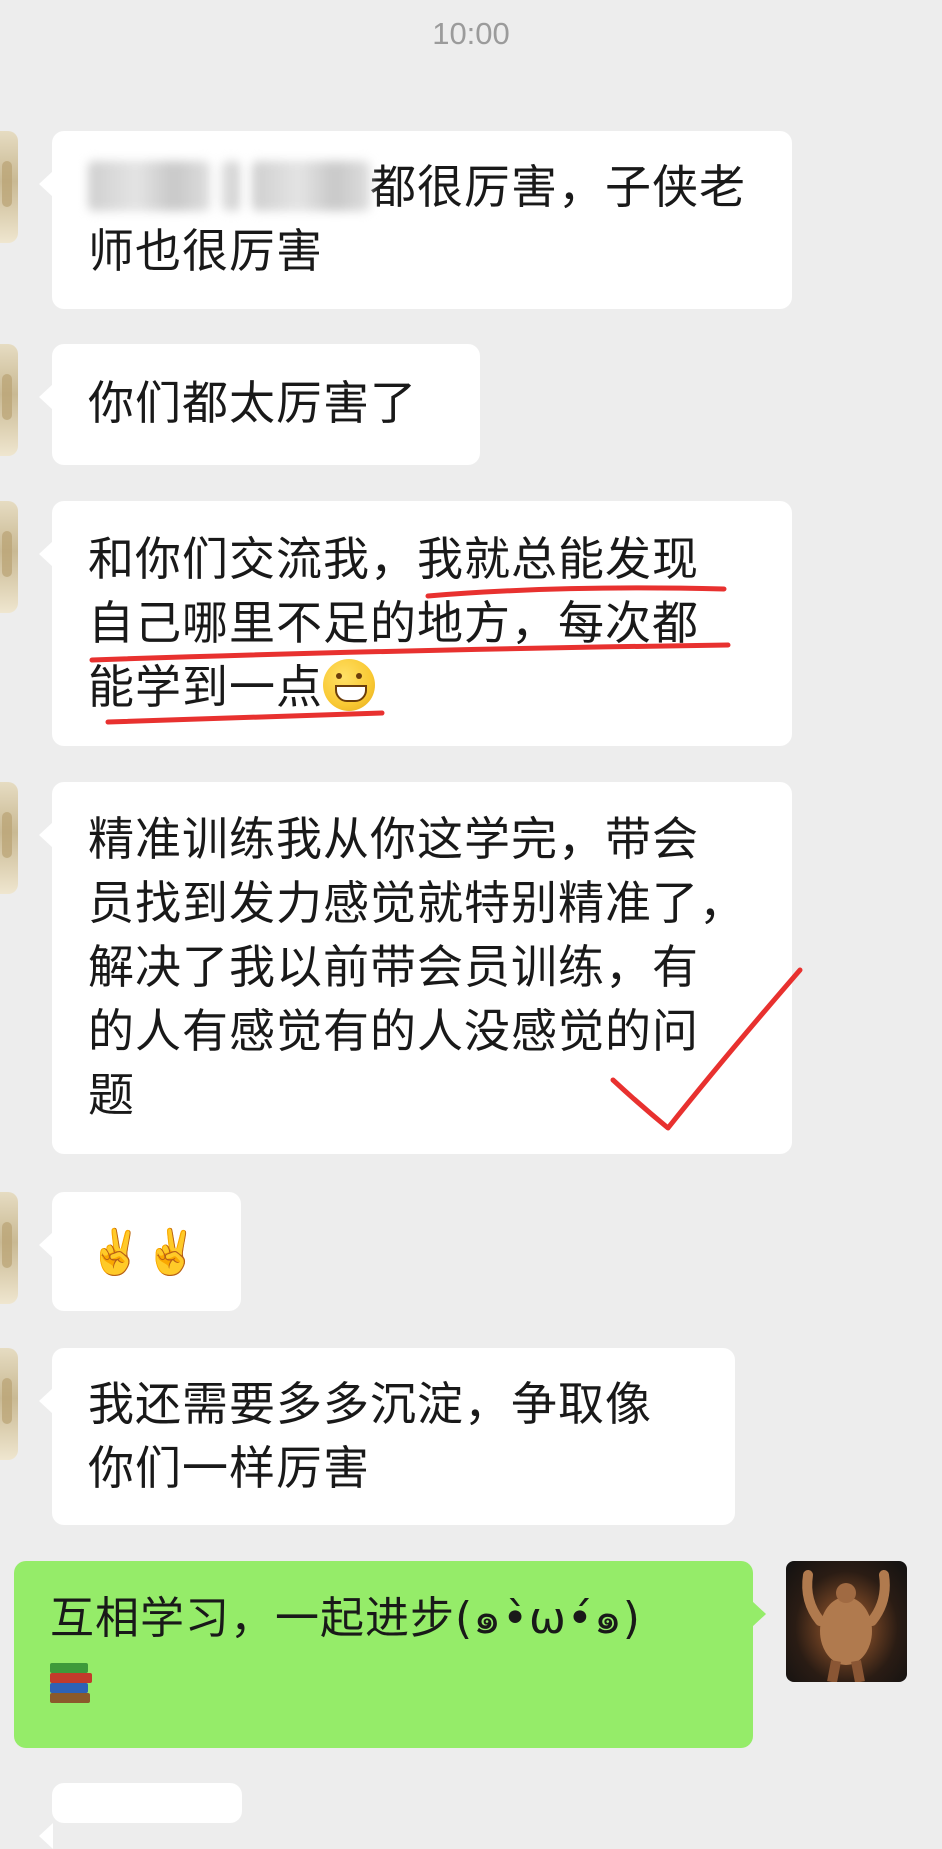 The image size is (942, 1849). I want to click on message-bubble-2: 你们都太厉害了, so click(259, 404).